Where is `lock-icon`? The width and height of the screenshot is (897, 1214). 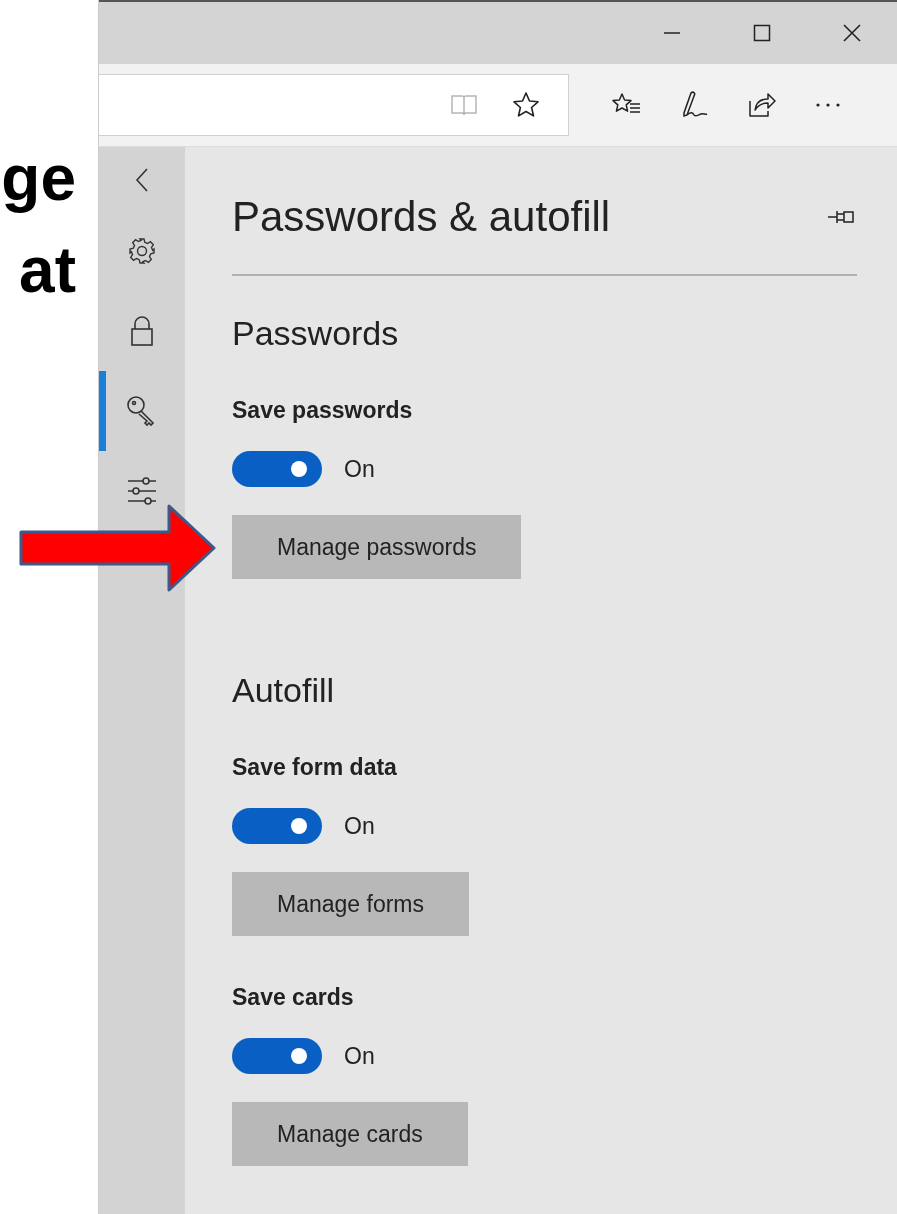
lock-icon is located at coordinates (142, 331).